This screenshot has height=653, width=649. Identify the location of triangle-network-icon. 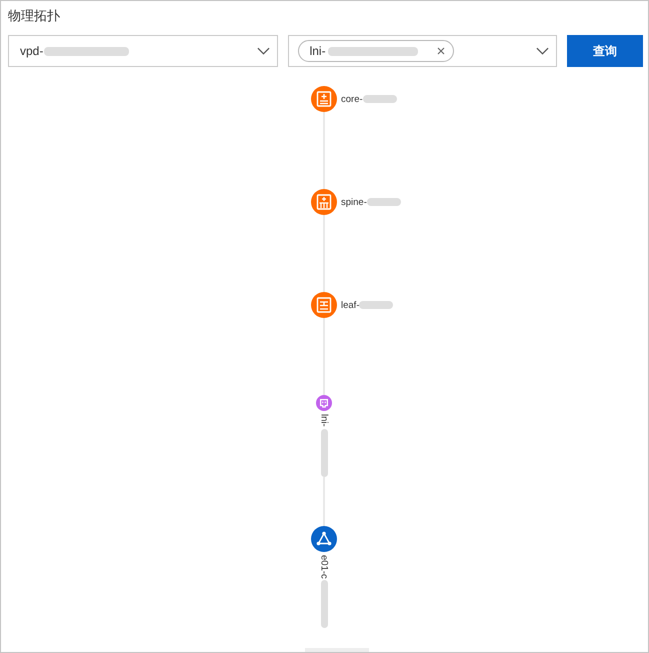
(324, 539).